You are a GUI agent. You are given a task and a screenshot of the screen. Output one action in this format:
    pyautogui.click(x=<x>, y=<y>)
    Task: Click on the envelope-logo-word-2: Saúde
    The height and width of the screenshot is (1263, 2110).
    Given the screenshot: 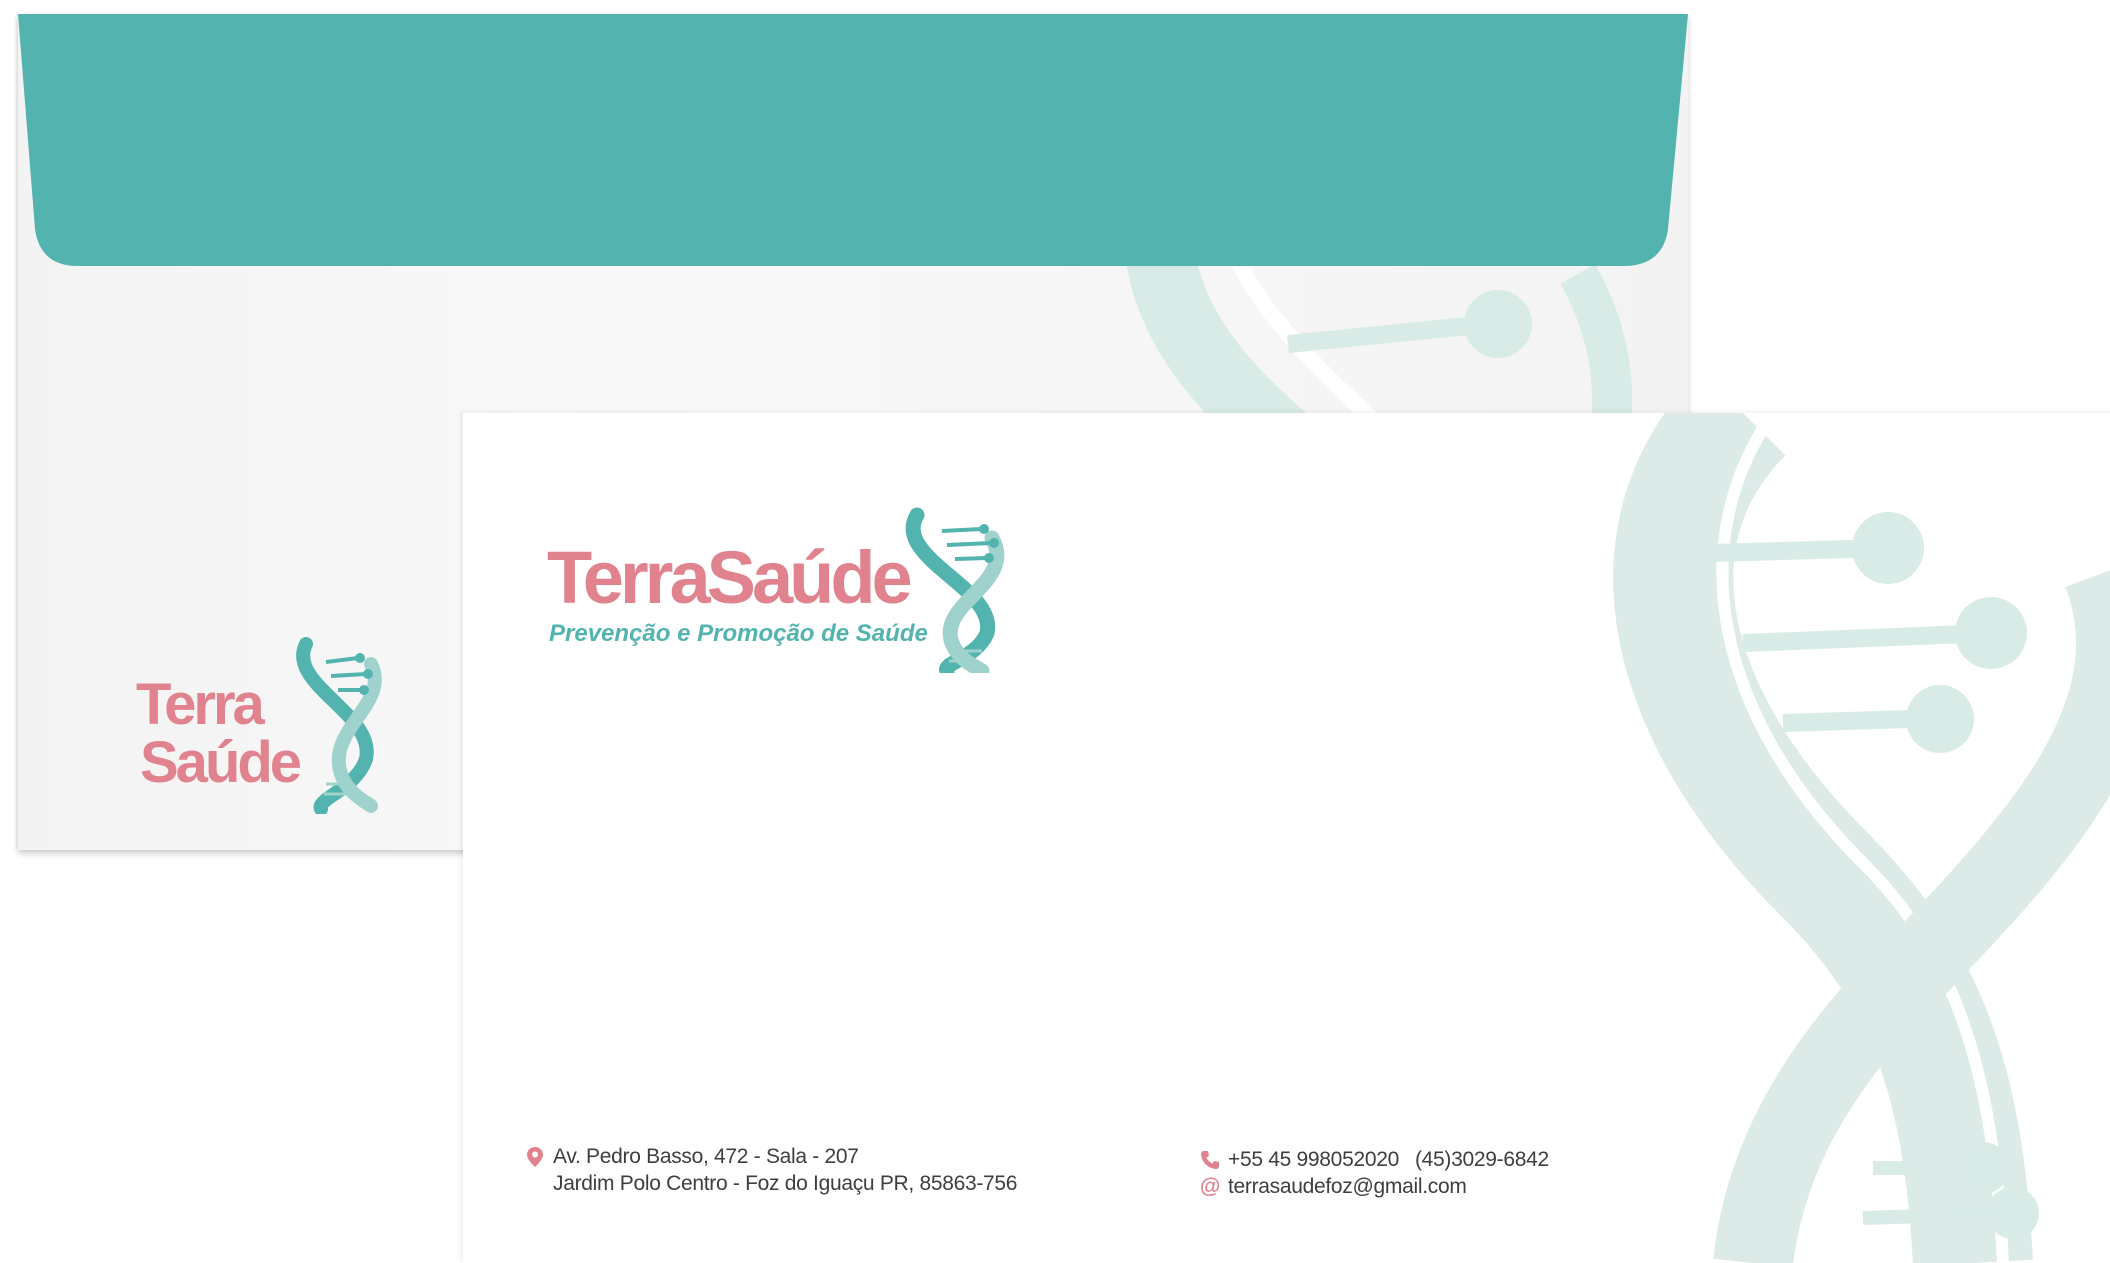 What is the action you would take?
    pyautogui.click(x=220, y=762)
    